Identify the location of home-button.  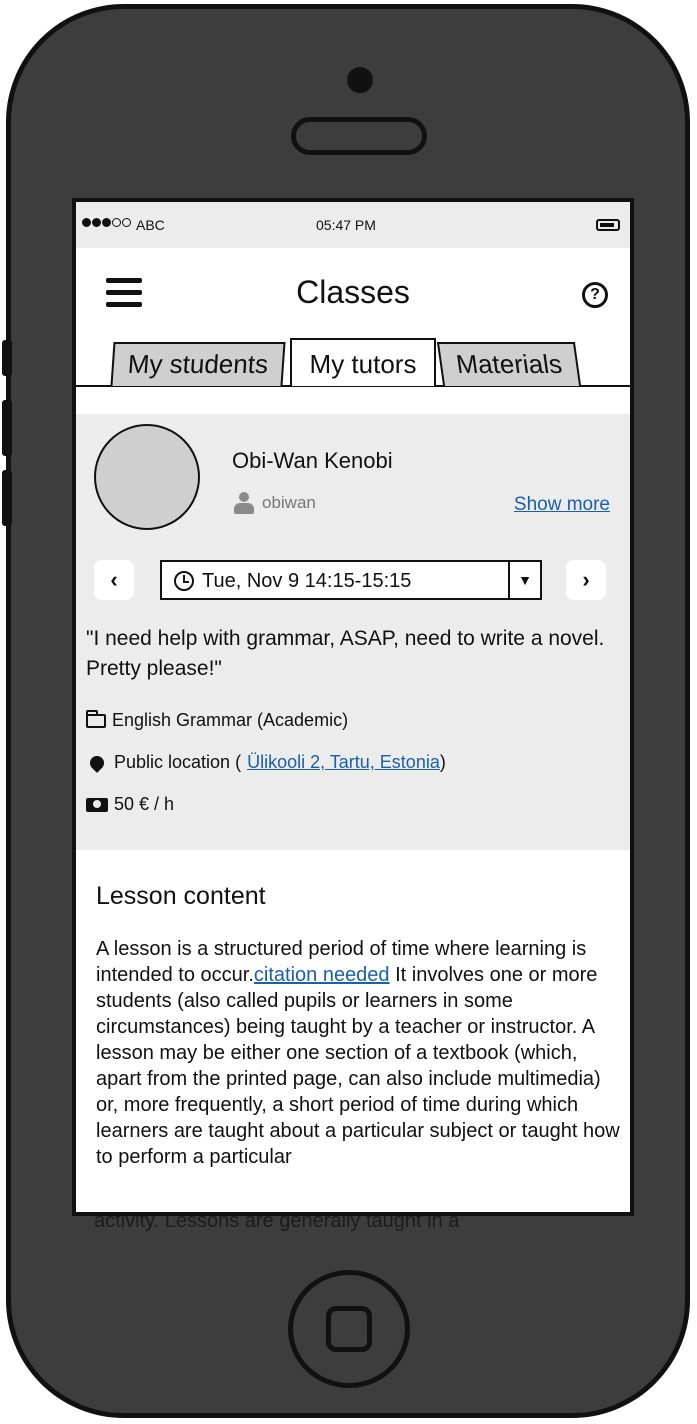
(349, 1329).